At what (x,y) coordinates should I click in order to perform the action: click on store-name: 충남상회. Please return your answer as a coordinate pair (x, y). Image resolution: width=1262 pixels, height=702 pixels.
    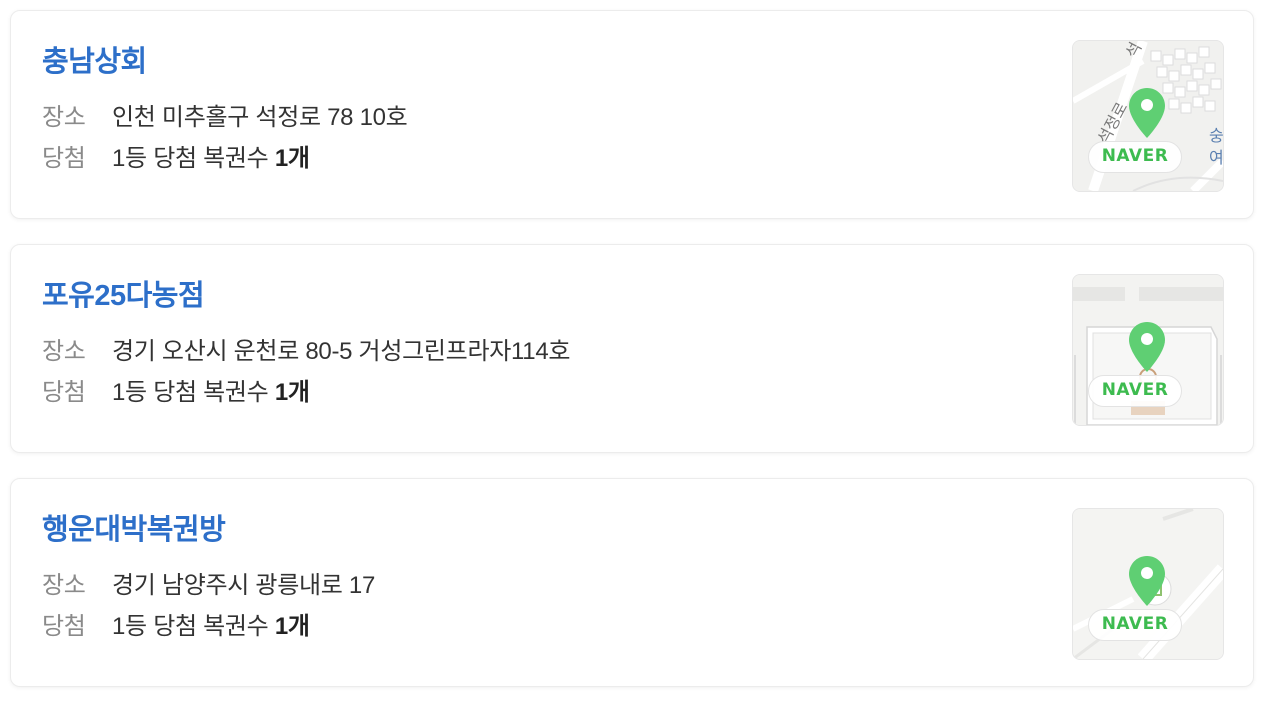
    Looking at the image, I should click on (94, 59).